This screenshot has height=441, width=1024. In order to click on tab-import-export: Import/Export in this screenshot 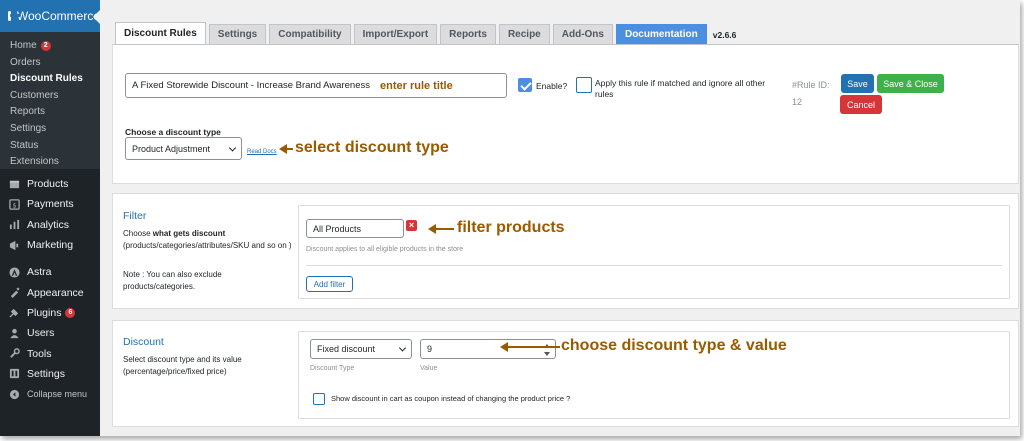, I will do `click(395, 34)`.